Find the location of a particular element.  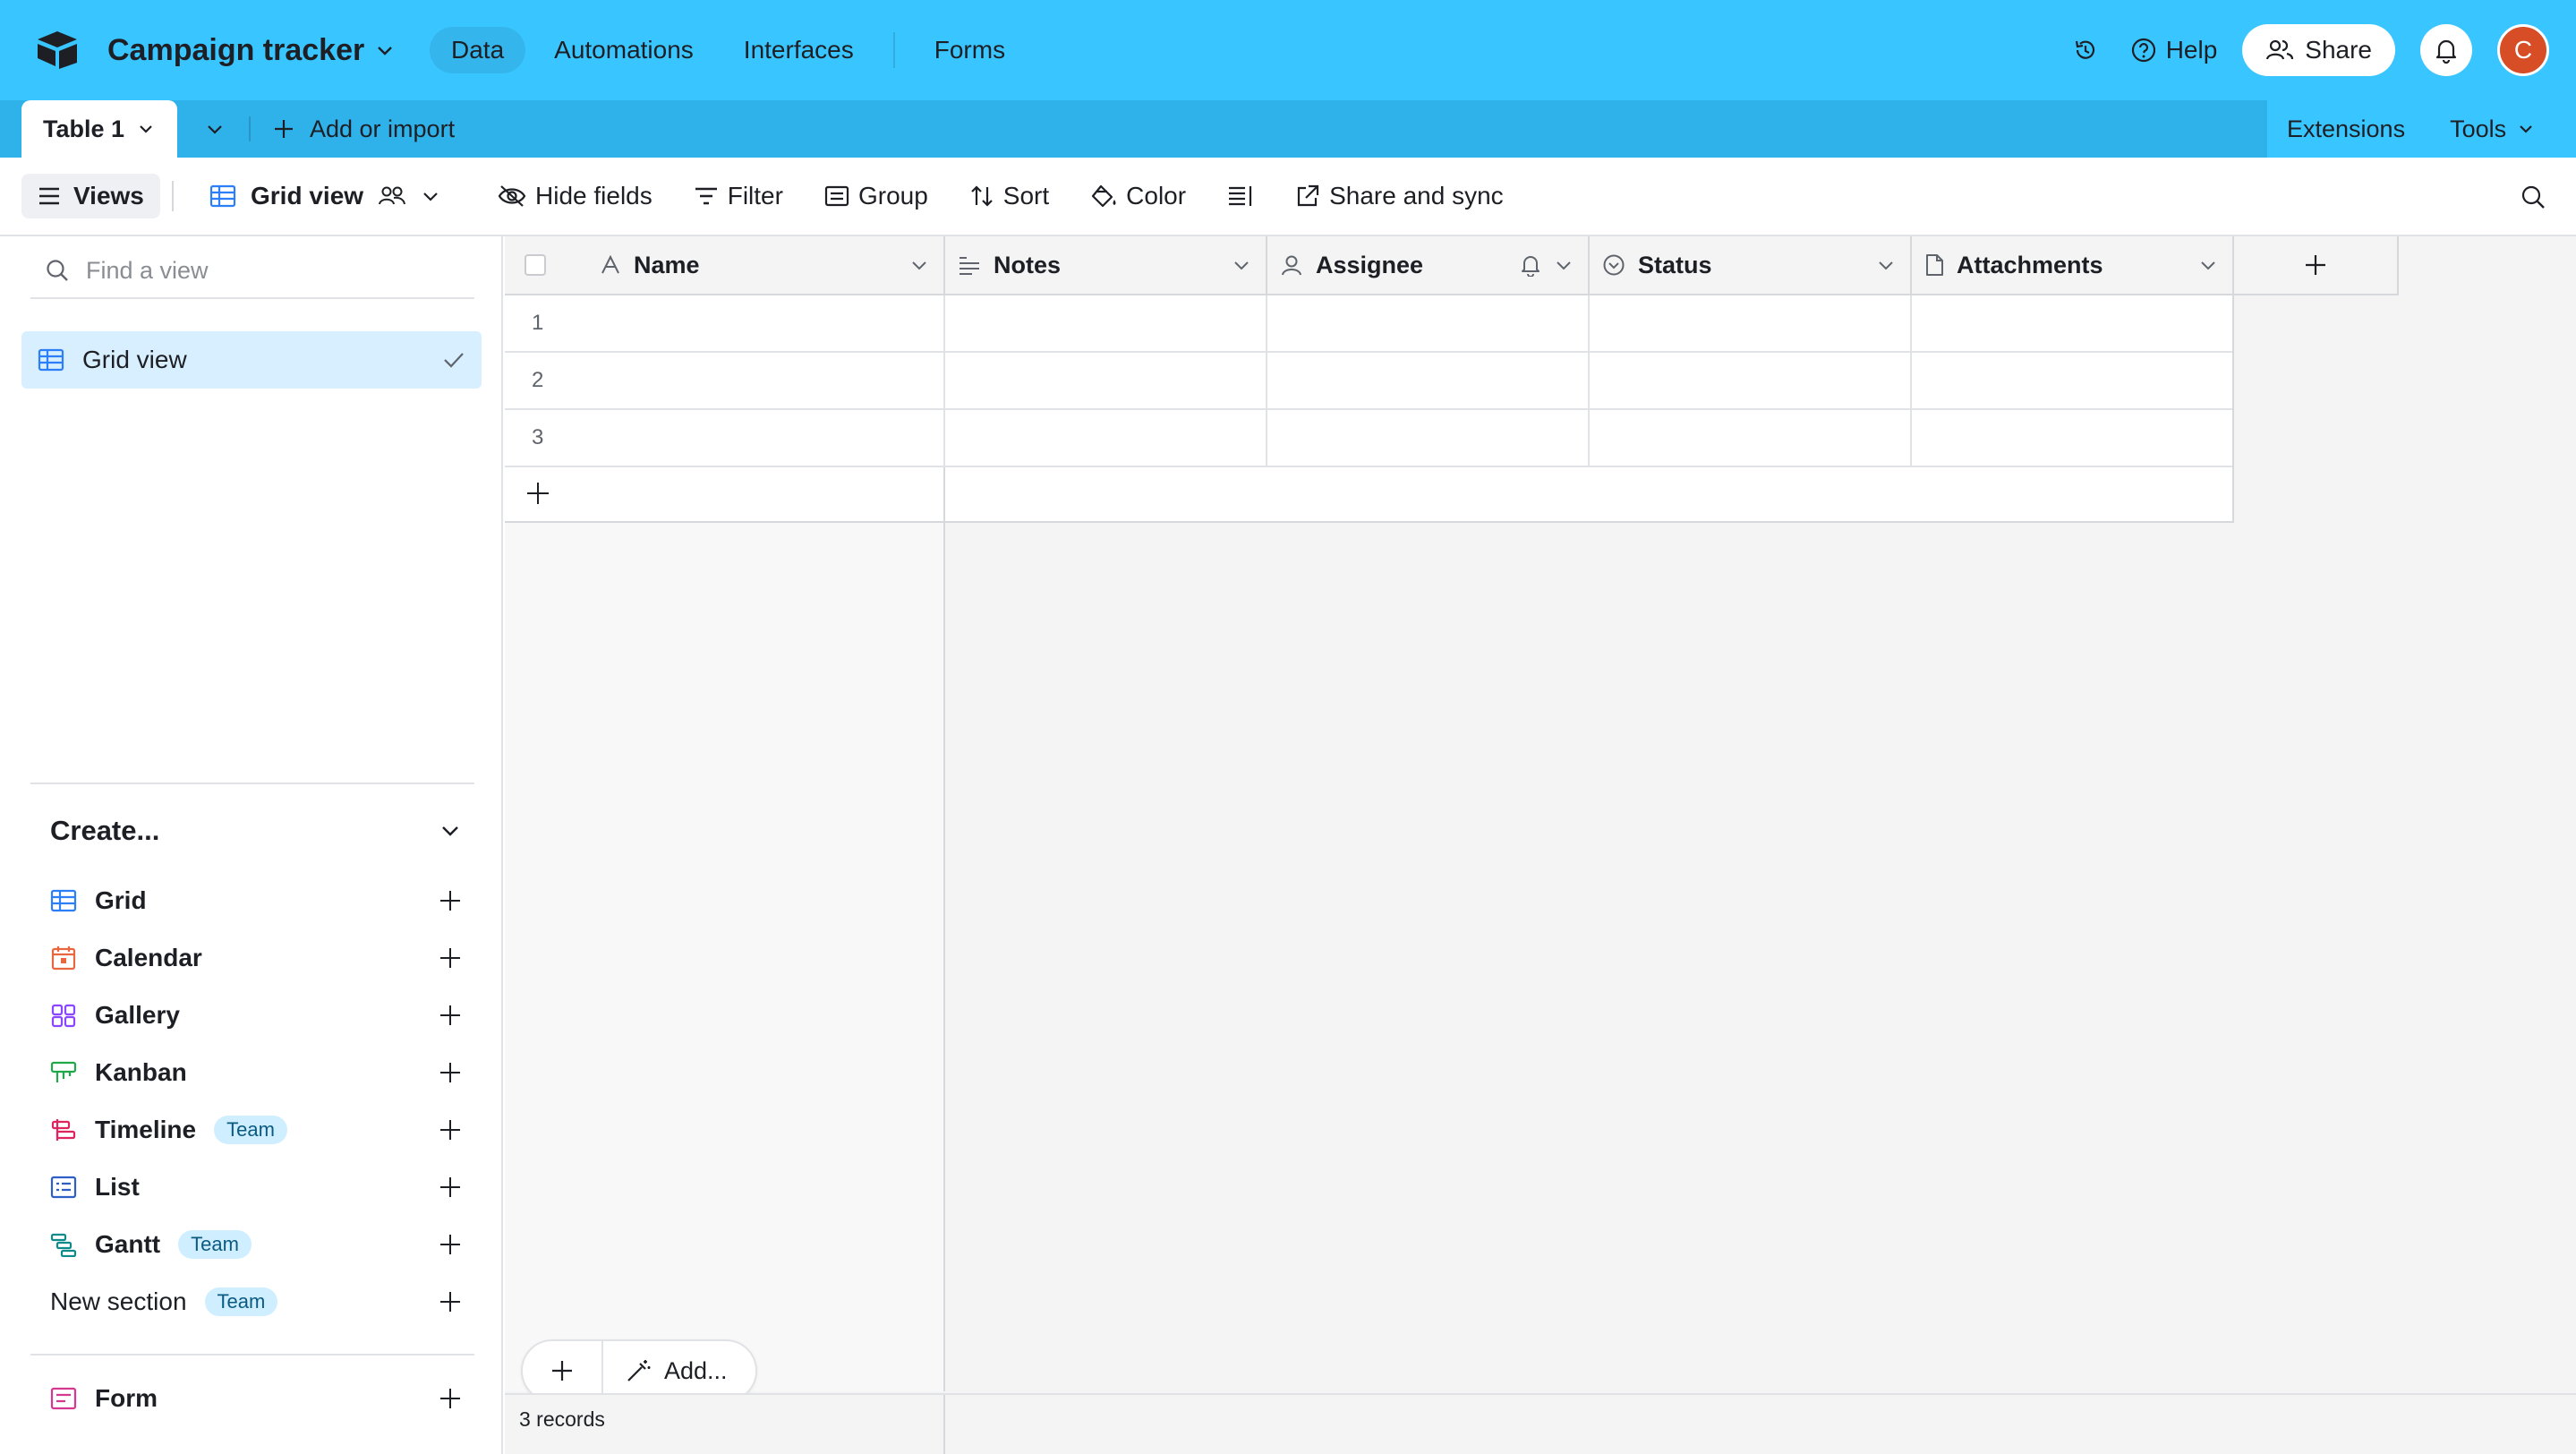

create-gallery-item: Gallery is located at coordinates (256, 1015).